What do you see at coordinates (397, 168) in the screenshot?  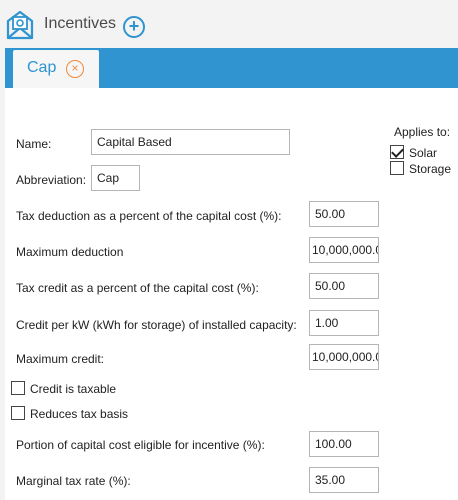 I see `storage-checkbox` at bounding box center [397, 168].